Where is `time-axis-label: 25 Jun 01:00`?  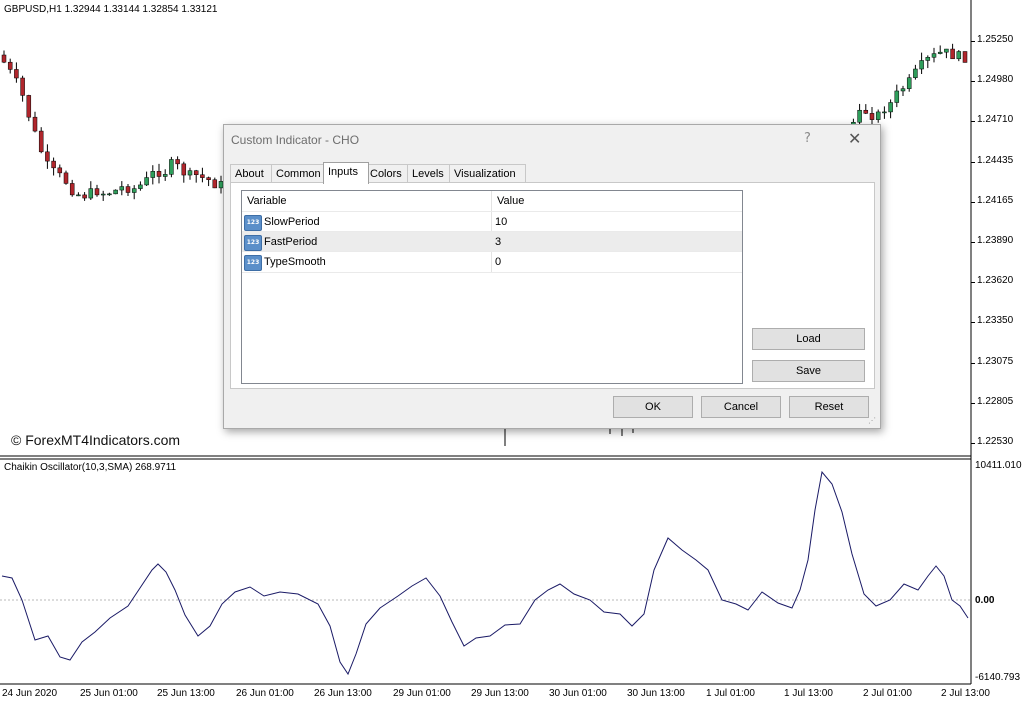
time-axis-label: 25 Jun 01:00 is located at coordinates (109, 693).